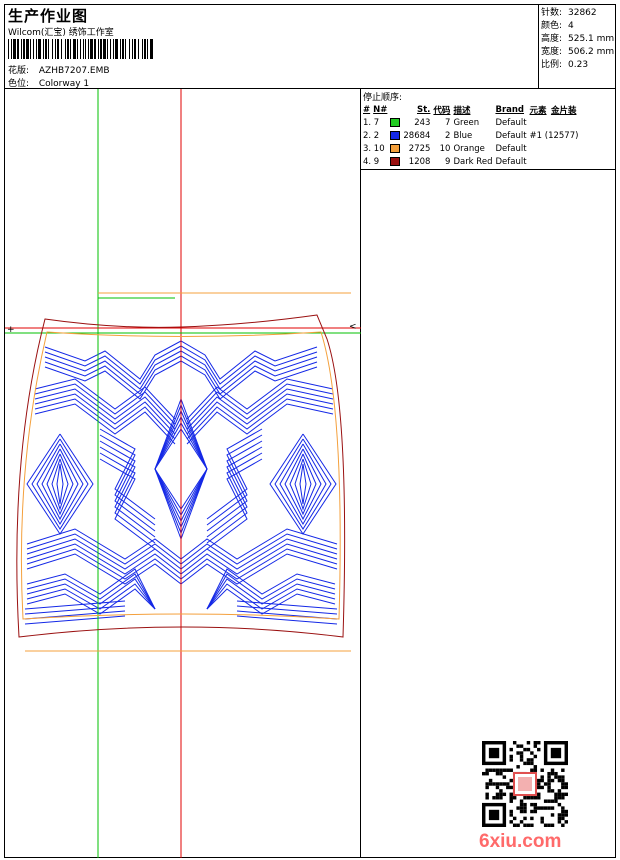 Image resolution: width=620 pixels, height=860 pixels. Describe the element at coordinates (417, 135) in the screenshot. I see `row-stitches: 28684` at that location.